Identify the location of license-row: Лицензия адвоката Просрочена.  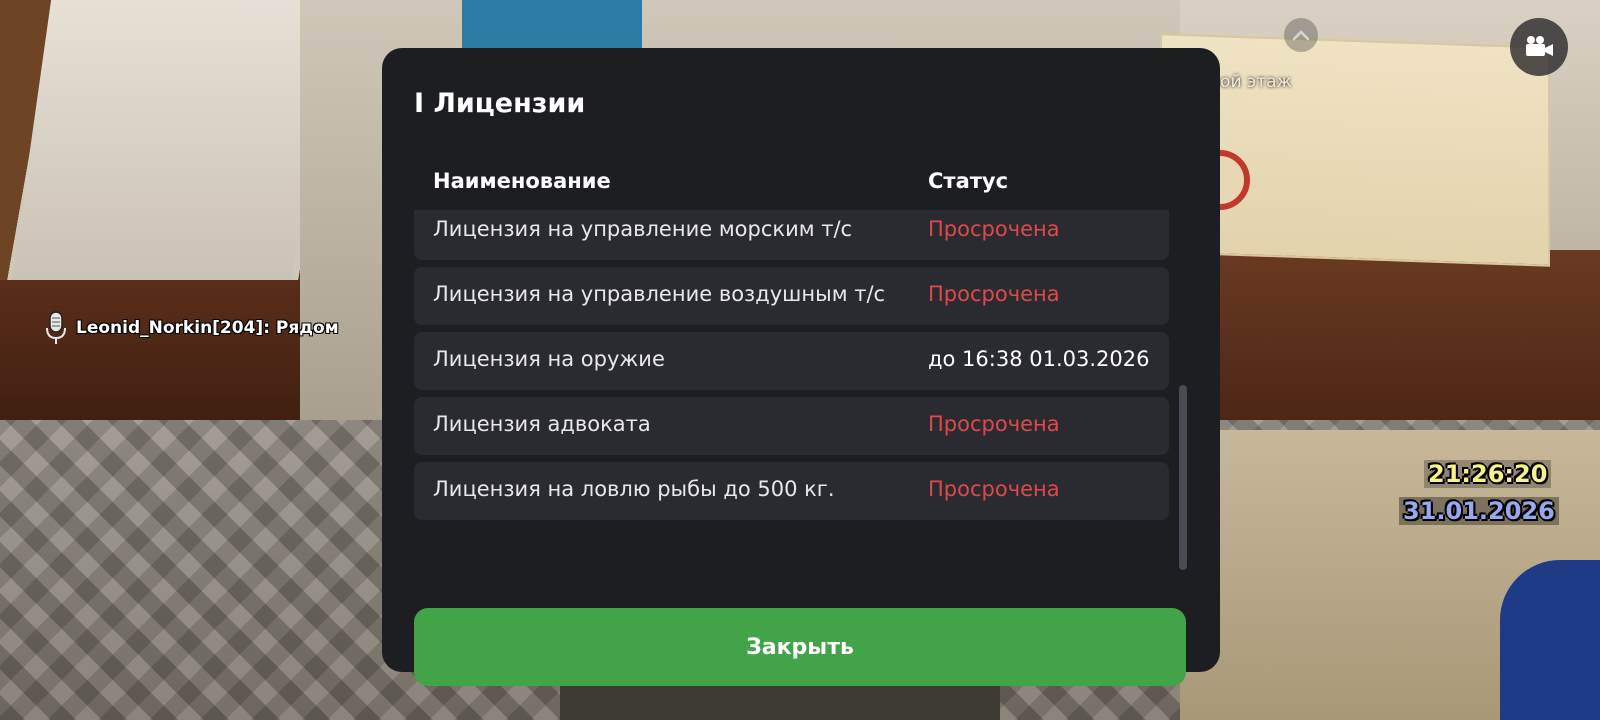
(791, 426).